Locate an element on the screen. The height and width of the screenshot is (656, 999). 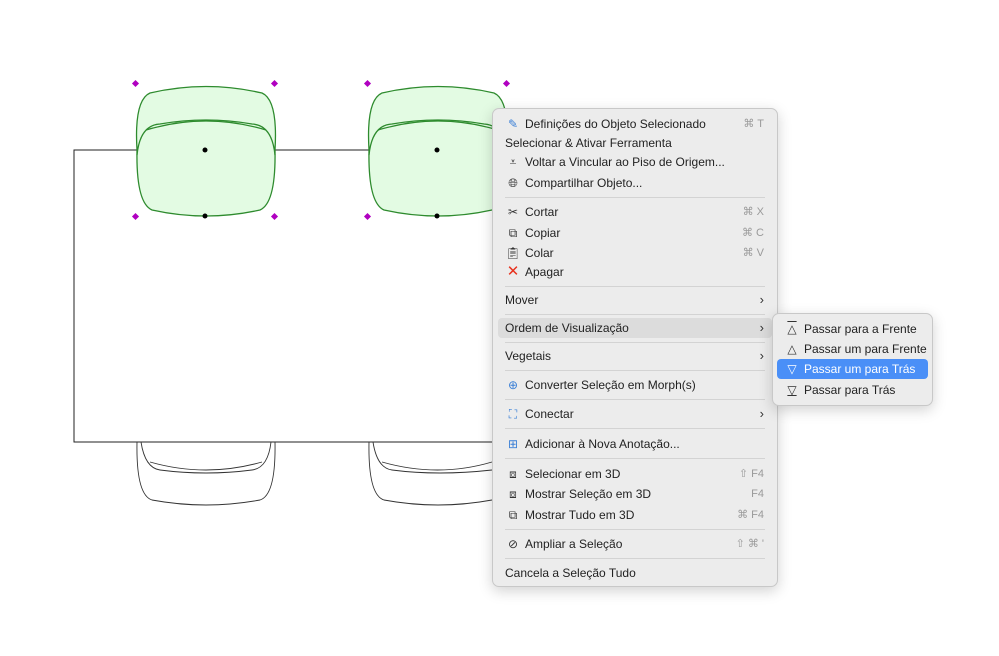
annotation-icon: ⊞ is located at coordinates (513, 444).